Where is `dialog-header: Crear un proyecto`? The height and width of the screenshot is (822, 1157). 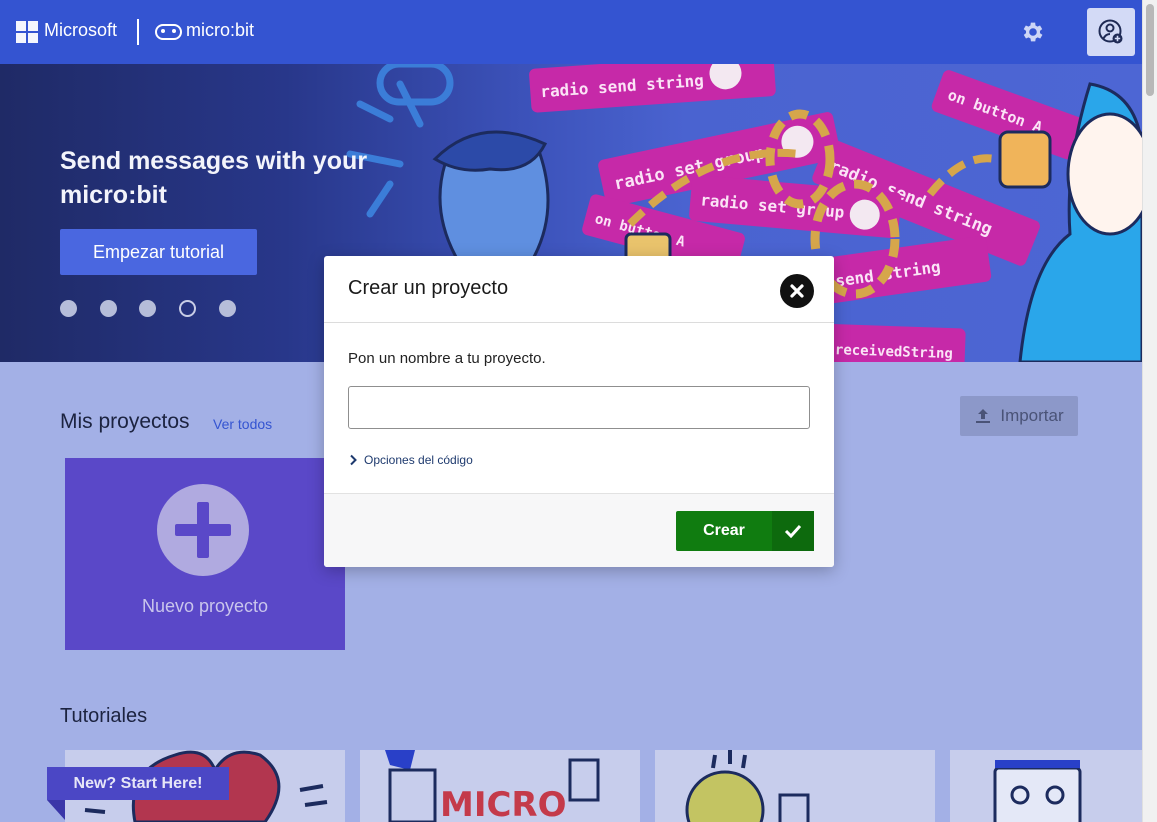
dialog-header: Crear un proyecto is located at coordinates (579, 289).